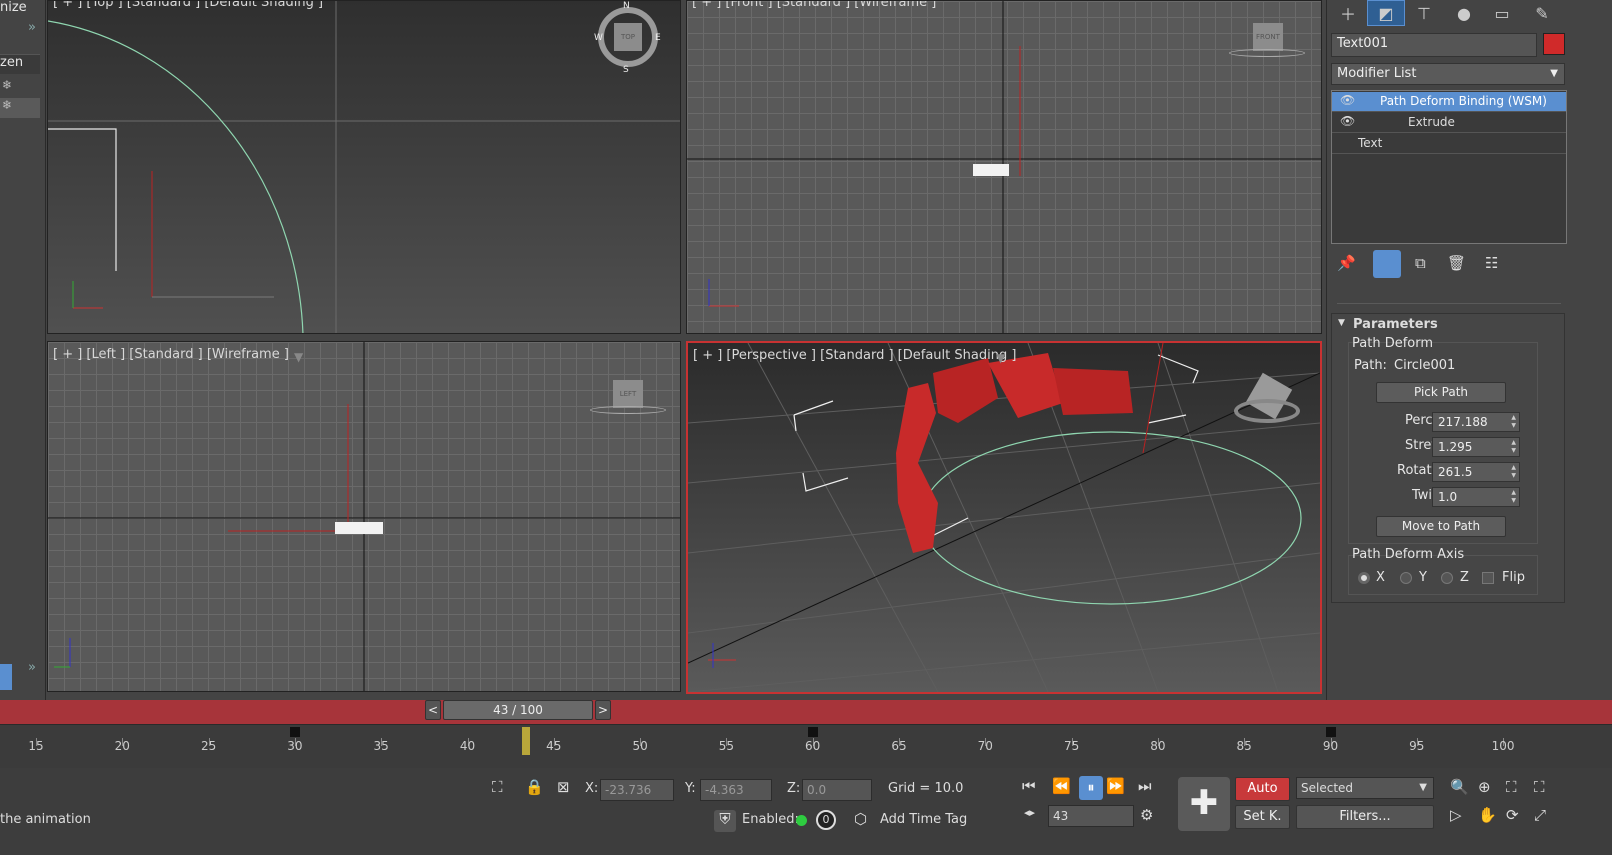 This screenshot has height=855, width=1612. What do you see at coordinates (526, 741) in the screenshot?
I see `current-frame-marker` at bounding box center [526, 741].